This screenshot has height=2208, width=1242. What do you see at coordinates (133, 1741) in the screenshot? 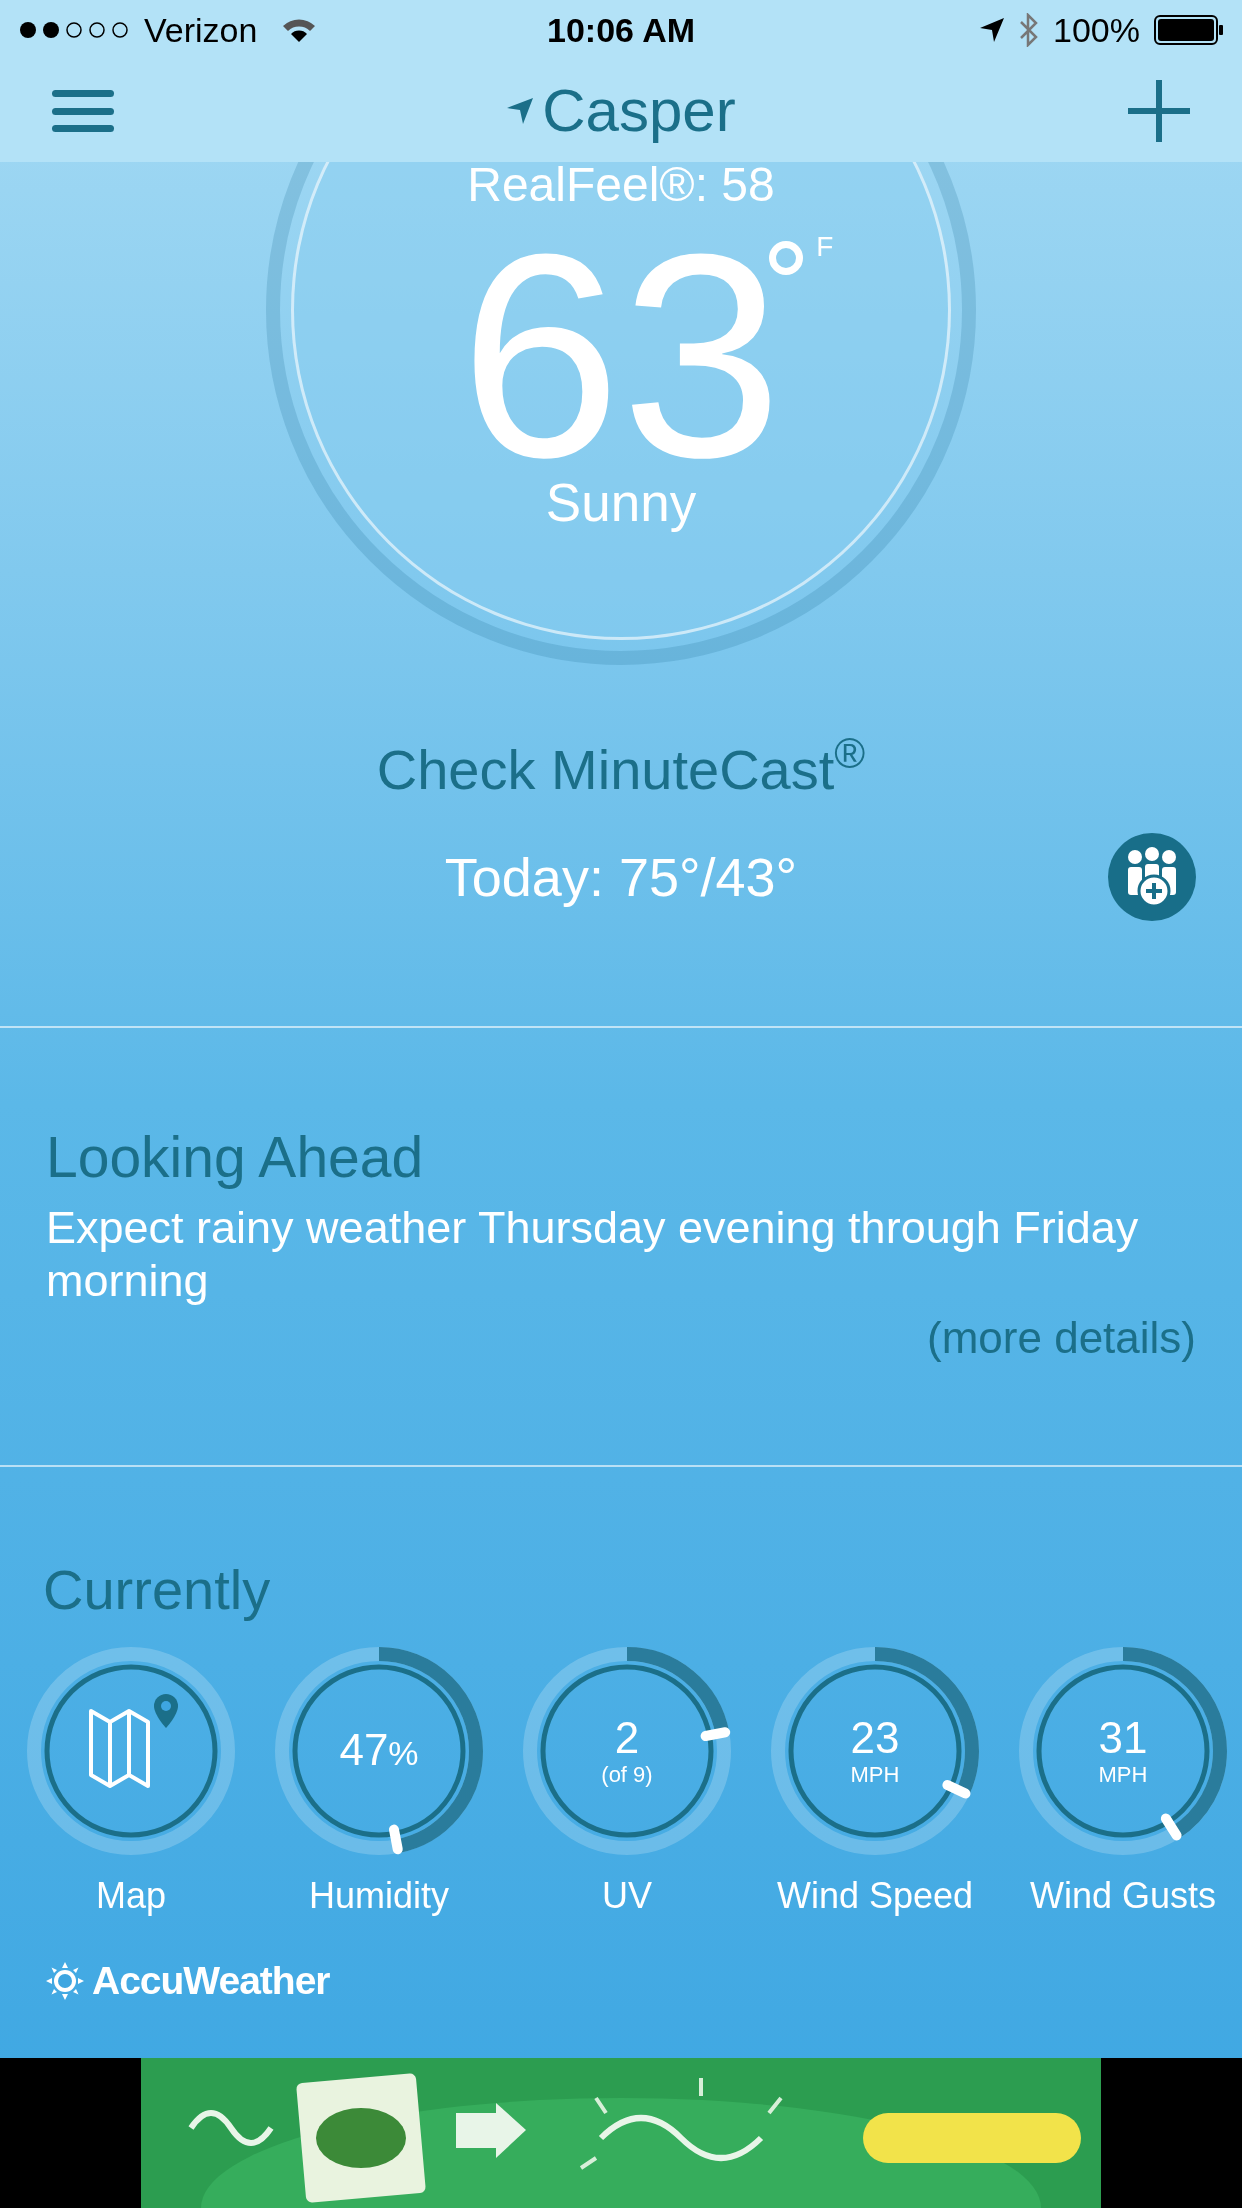
I see `map-pin-icon` at bounding box center [133, 1741].